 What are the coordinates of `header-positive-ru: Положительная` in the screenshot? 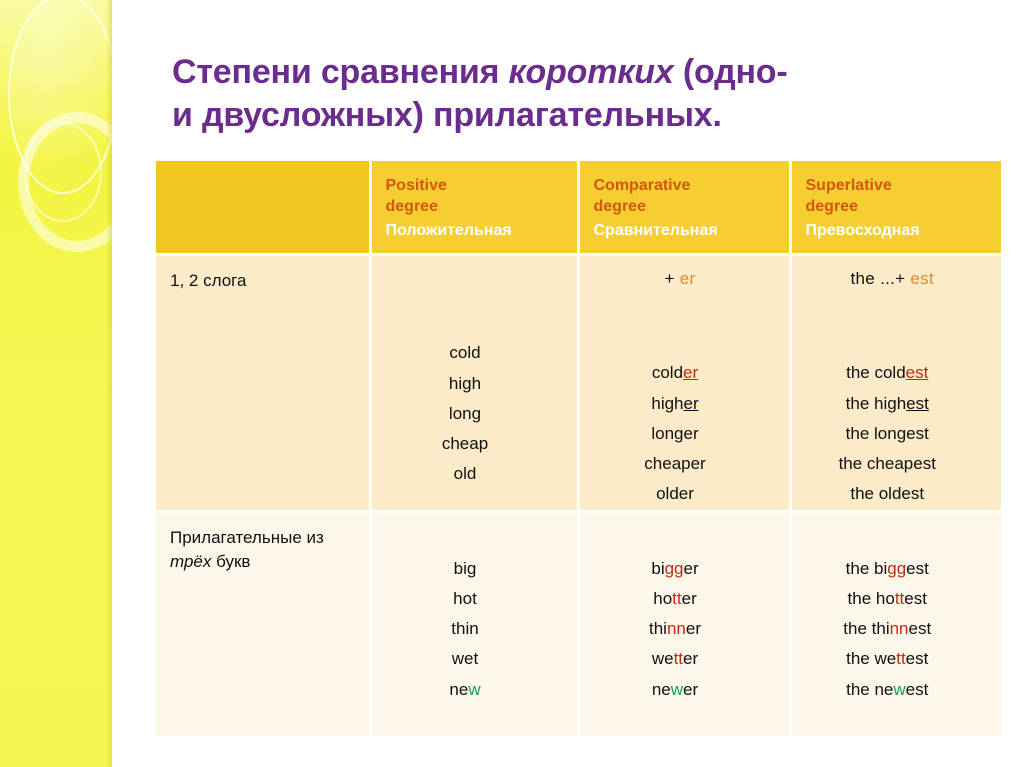 It's located at (448, 230).